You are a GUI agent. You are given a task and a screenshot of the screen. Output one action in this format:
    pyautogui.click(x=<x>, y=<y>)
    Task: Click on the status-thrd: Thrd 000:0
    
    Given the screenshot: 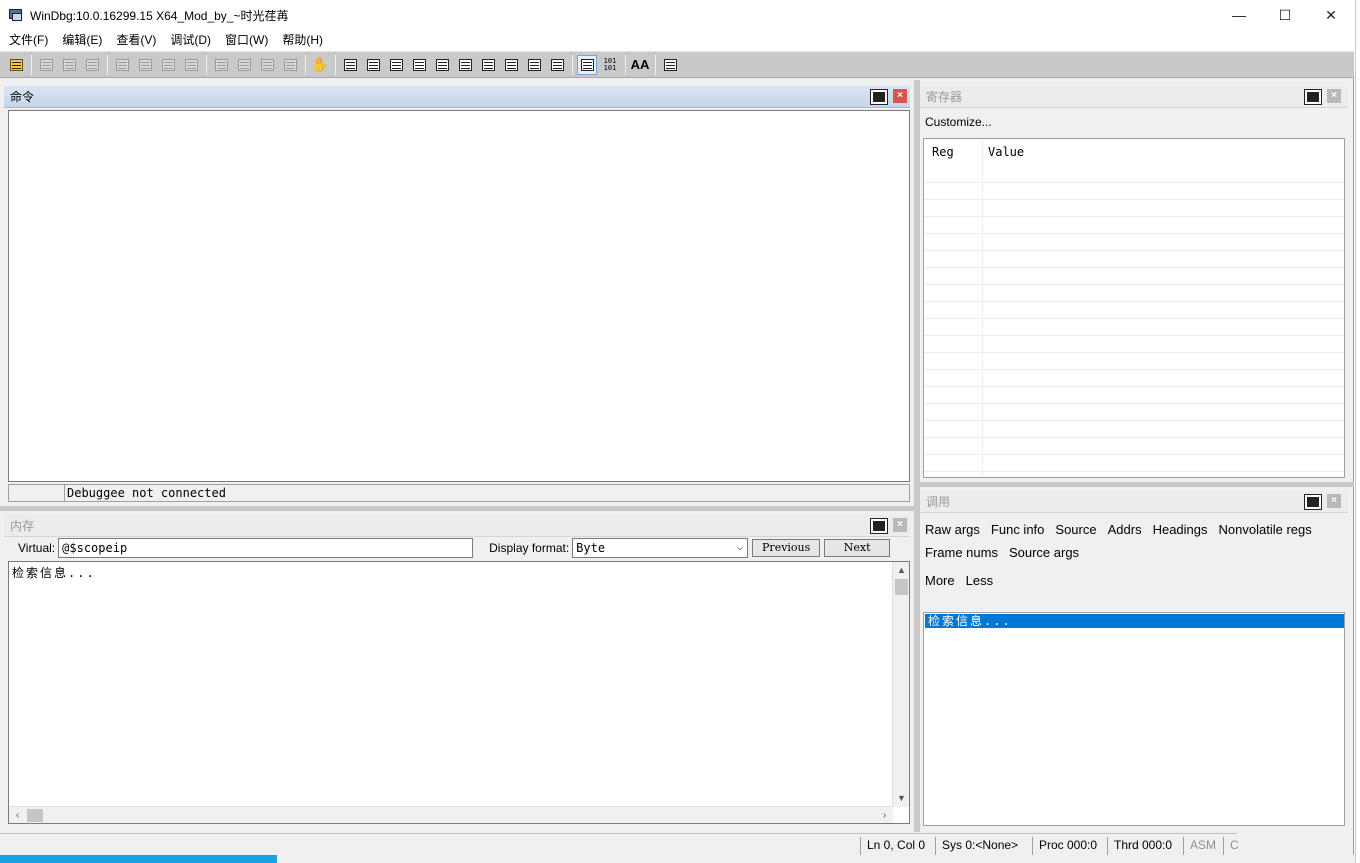 What is the action you would take?
    pyautogui.click(x=1139, y=846)
    